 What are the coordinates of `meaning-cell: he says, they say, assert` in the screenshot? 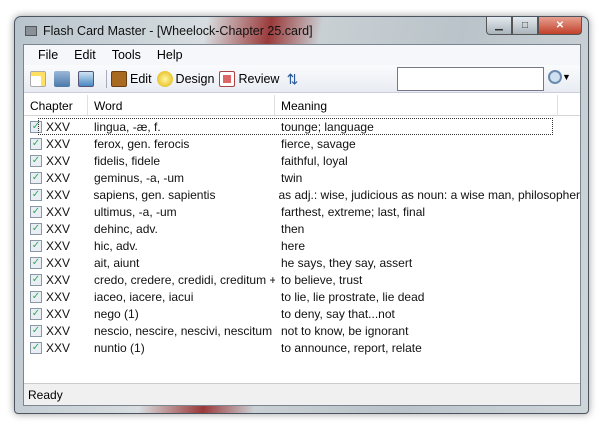 It's located at (347, 262).